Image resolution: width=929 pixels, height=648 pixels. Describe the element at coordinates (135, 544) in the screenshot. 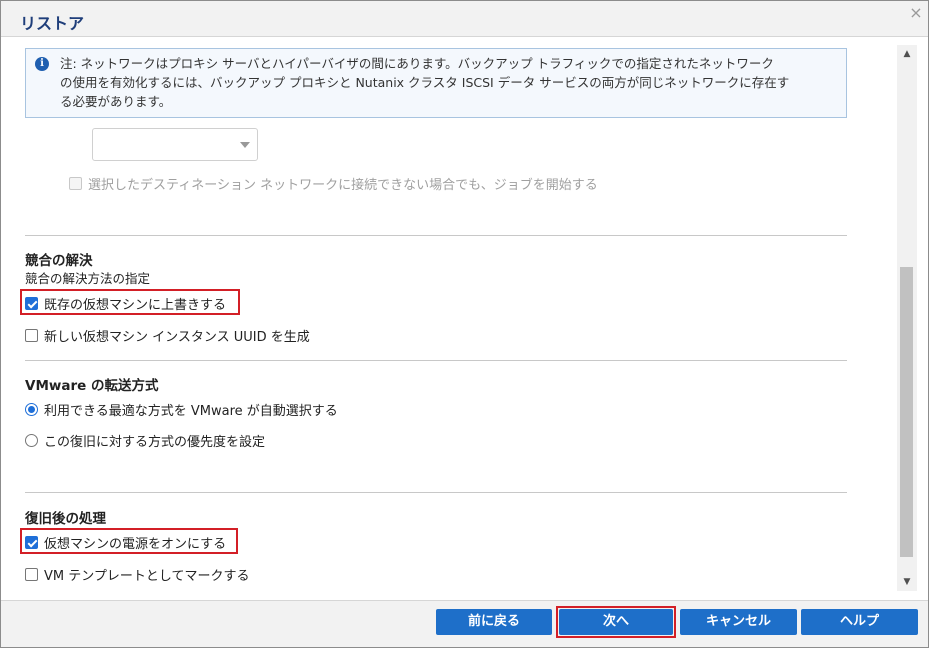

I see `power-on-label: 仮想マシンの電源をオンにする` at that location.